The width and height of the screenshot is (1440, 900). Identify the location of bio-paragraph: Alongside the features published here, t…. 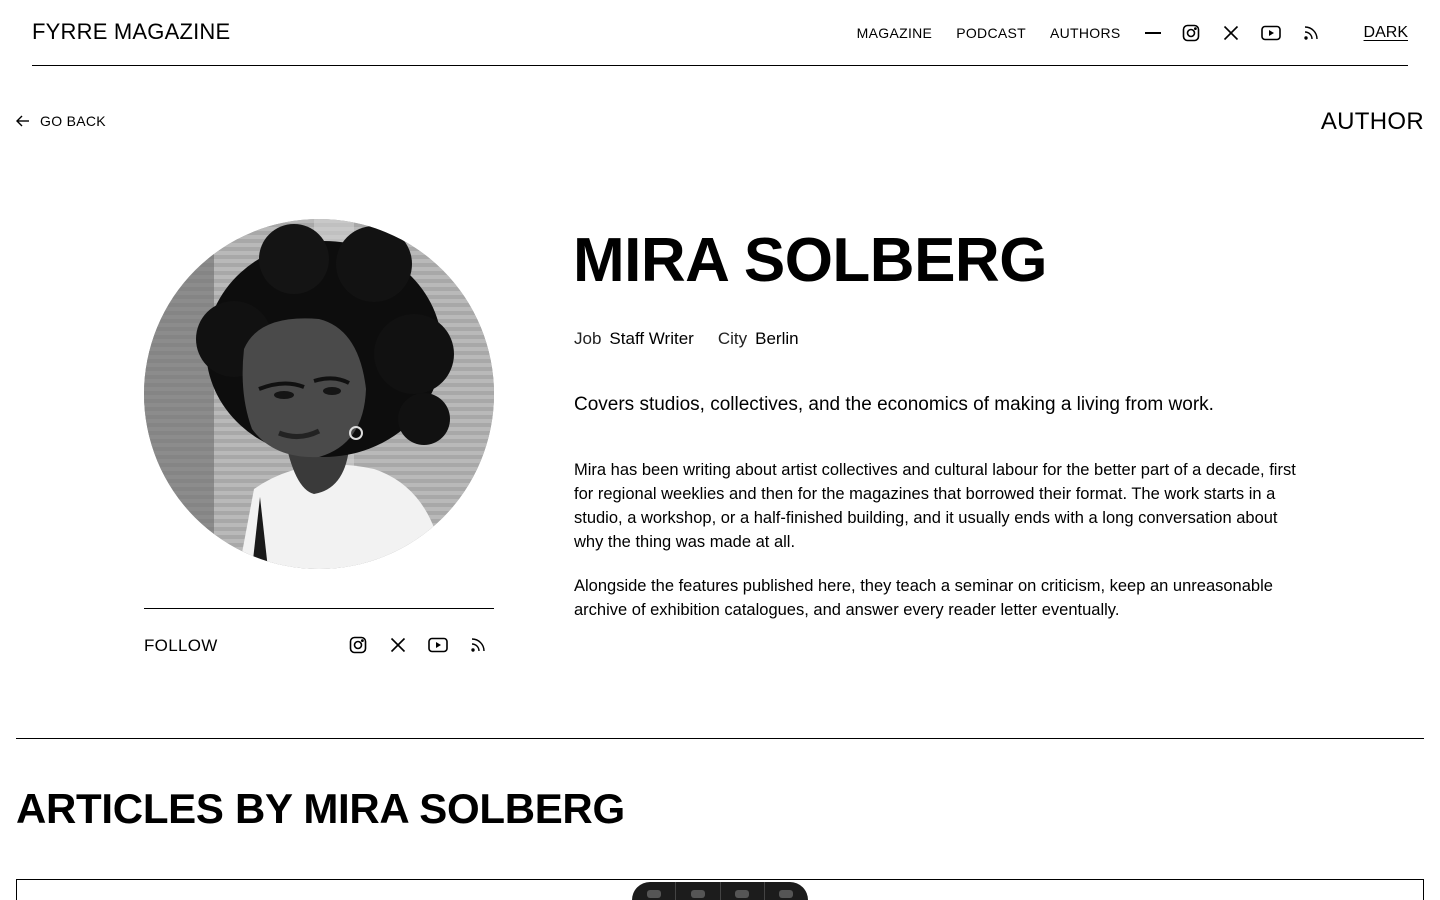
(923, 598).